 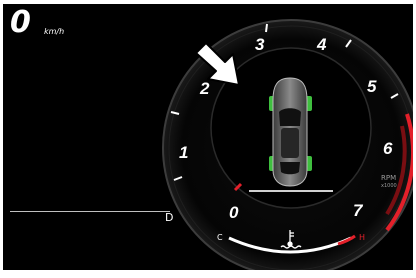 What do you see at coordinates (321, 44) in the screenshot?
I see `tach-label-4: 4` at bounding box center [321, 44].